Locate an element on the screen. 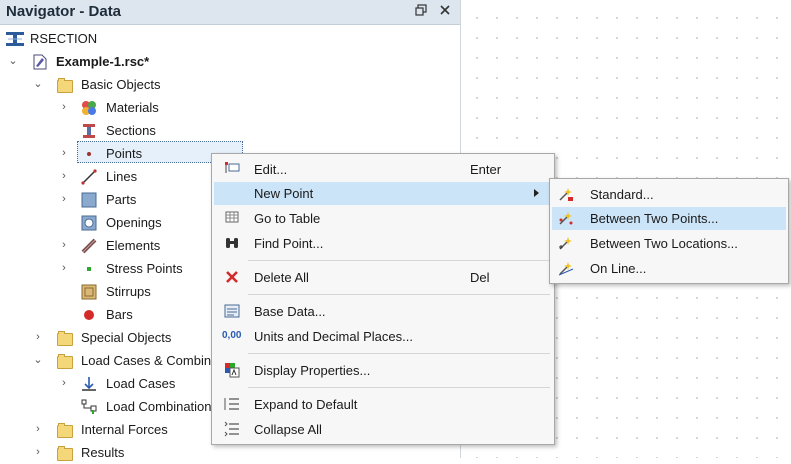 Image resolution: width=791 pixels, height=464 pixels. tree-label: Materials is located at coordinates (132, 107).